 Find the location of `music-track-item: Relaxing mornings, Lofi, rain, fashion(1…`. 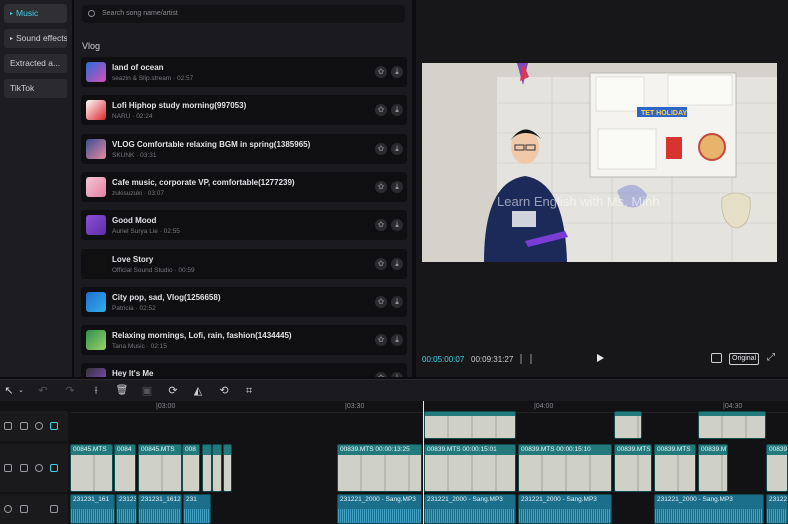

music-track-item: Relaxing mornings, Lofi, rain, fashion(1… is located at coordinates (244, 340).